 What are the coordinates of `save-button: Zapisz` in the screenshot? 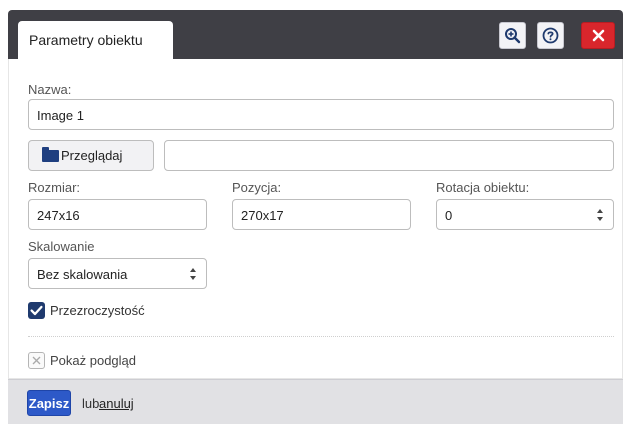 It's located at (49, 403).